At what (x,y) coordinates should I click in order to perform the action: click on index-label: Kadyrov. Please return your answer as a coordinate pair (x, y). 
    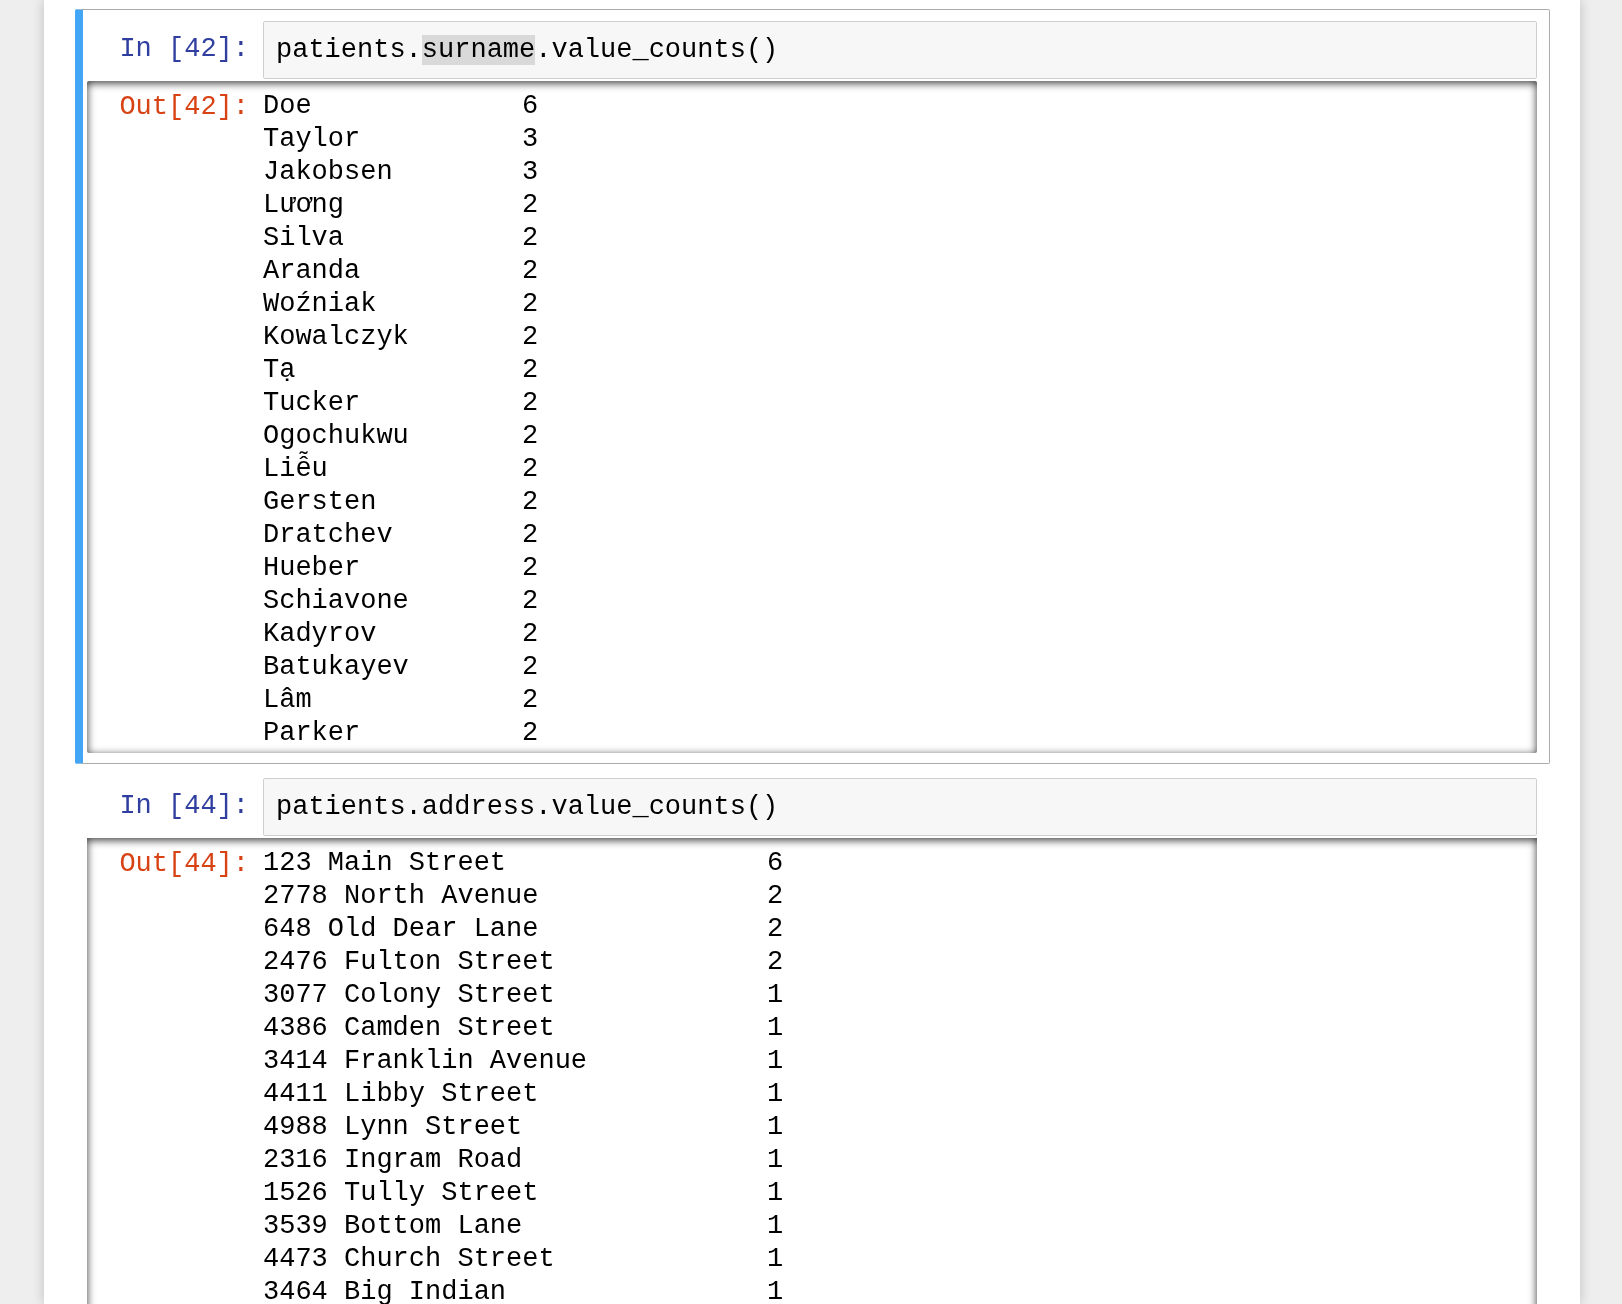
    Looking at the image, I should click on (320, 634).